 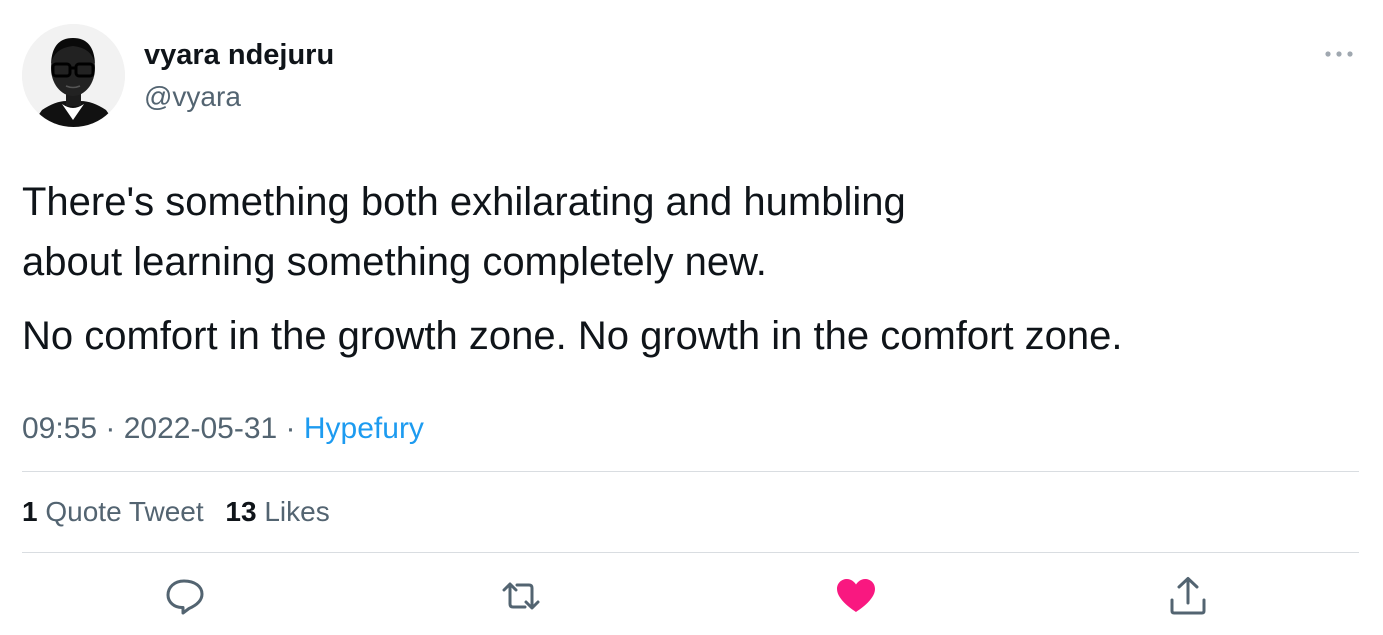 I want to click on profile-photo, so click(x=73, y=75).